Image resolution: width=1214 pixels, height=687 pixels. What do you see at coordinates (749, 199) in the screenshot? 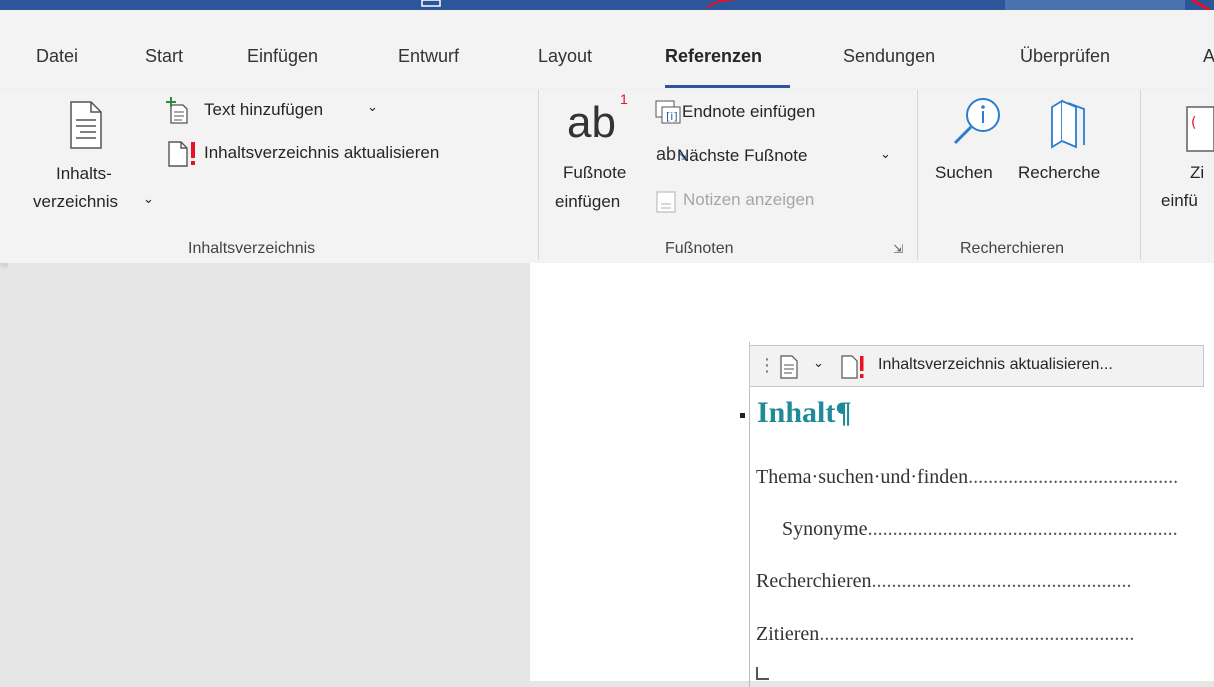
I see `show-notes-label: Notizen anzeigen` at bounding box center [749, 199].